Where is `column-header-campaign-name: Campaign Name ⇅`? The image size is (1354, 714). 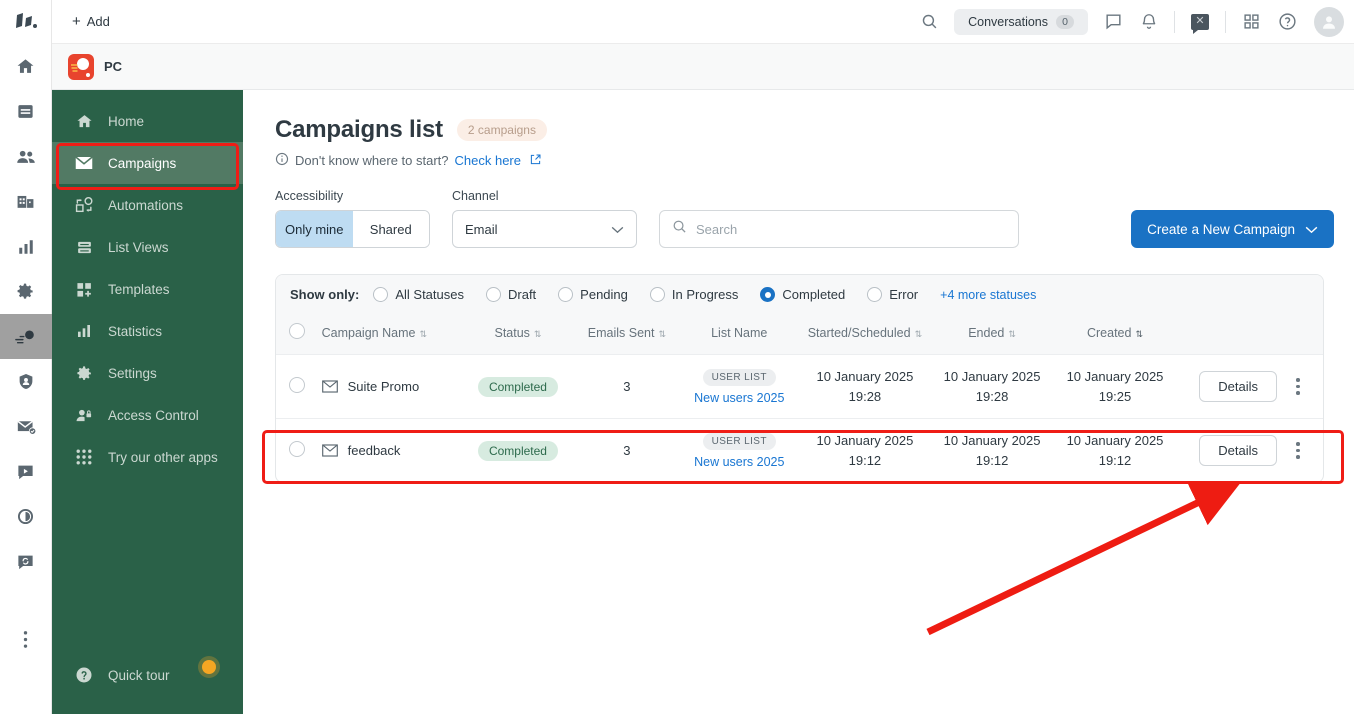
column-header-campaign-name: Campaign Name ⇅ is located at coordinates (389, 334).